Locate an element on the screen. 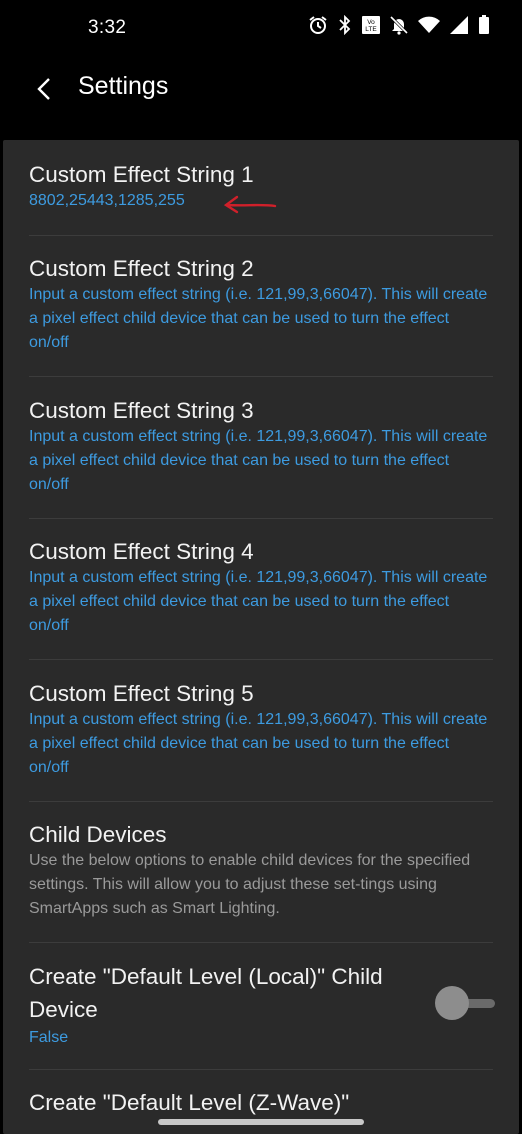  status-time: 3:32 is located at coordinates (107, 27).